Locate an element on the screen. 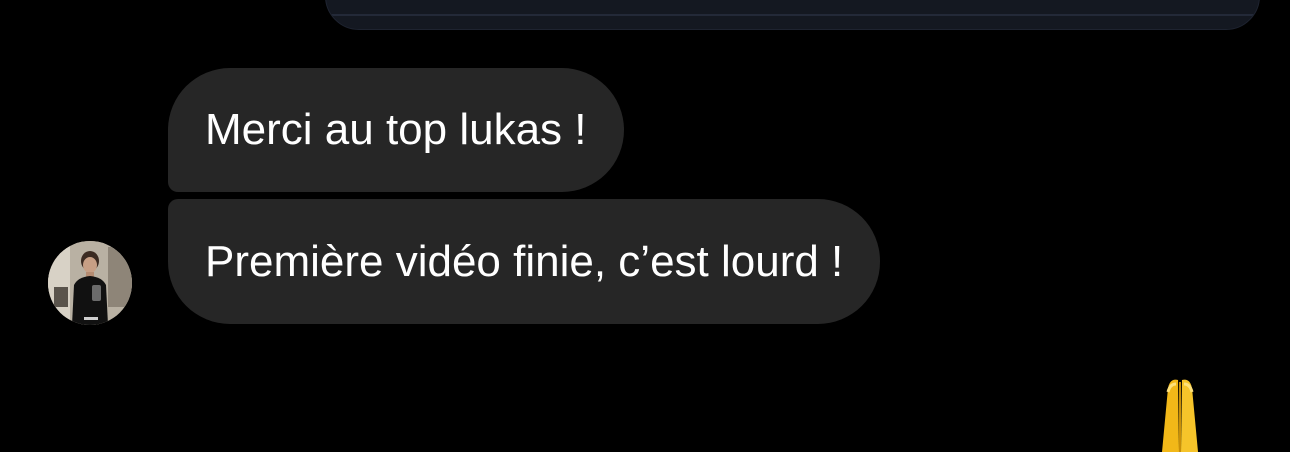 This screenshot has height=452, width=1290. message-bubble-1: Merci au top lukas ! is located at coordinates (396, 130).